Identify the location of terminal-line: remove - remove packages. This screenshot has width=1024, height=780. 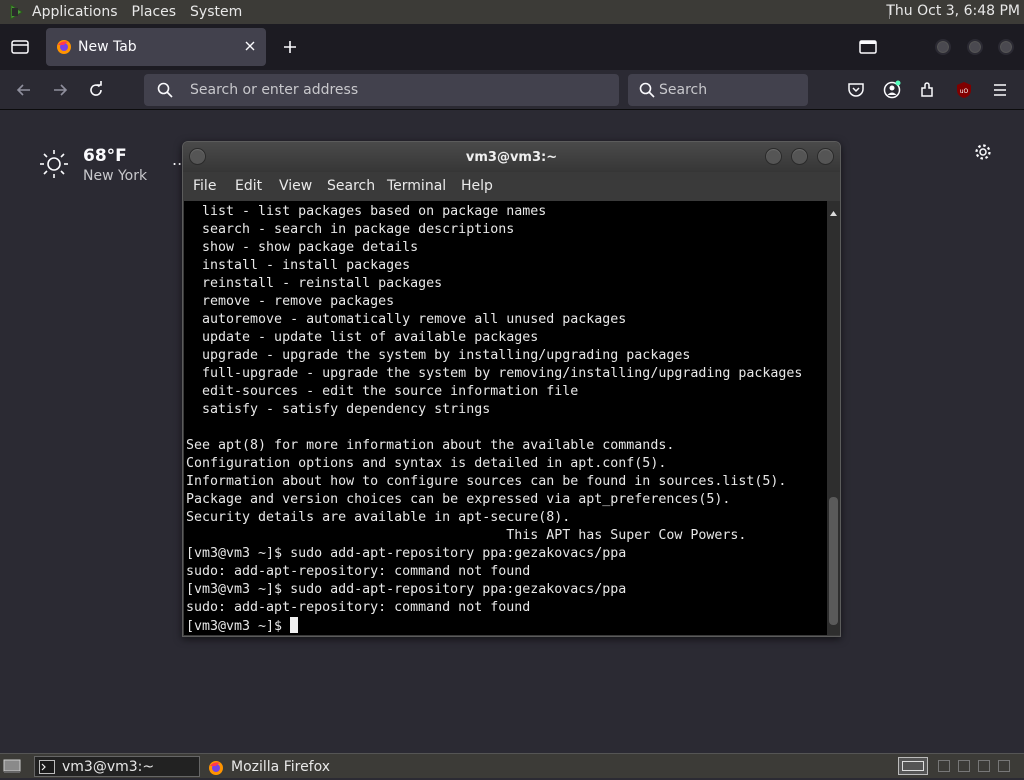
(290, 301).